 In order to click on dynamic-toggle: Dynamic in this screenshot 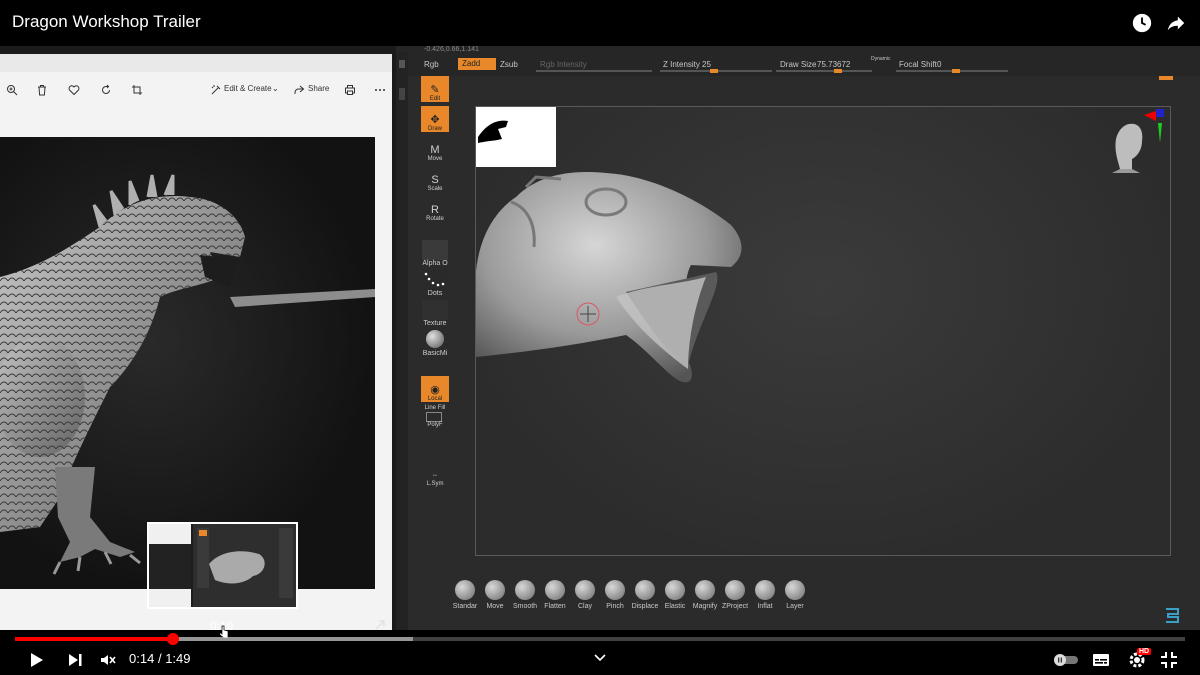, I will do `click(880, 59)`.